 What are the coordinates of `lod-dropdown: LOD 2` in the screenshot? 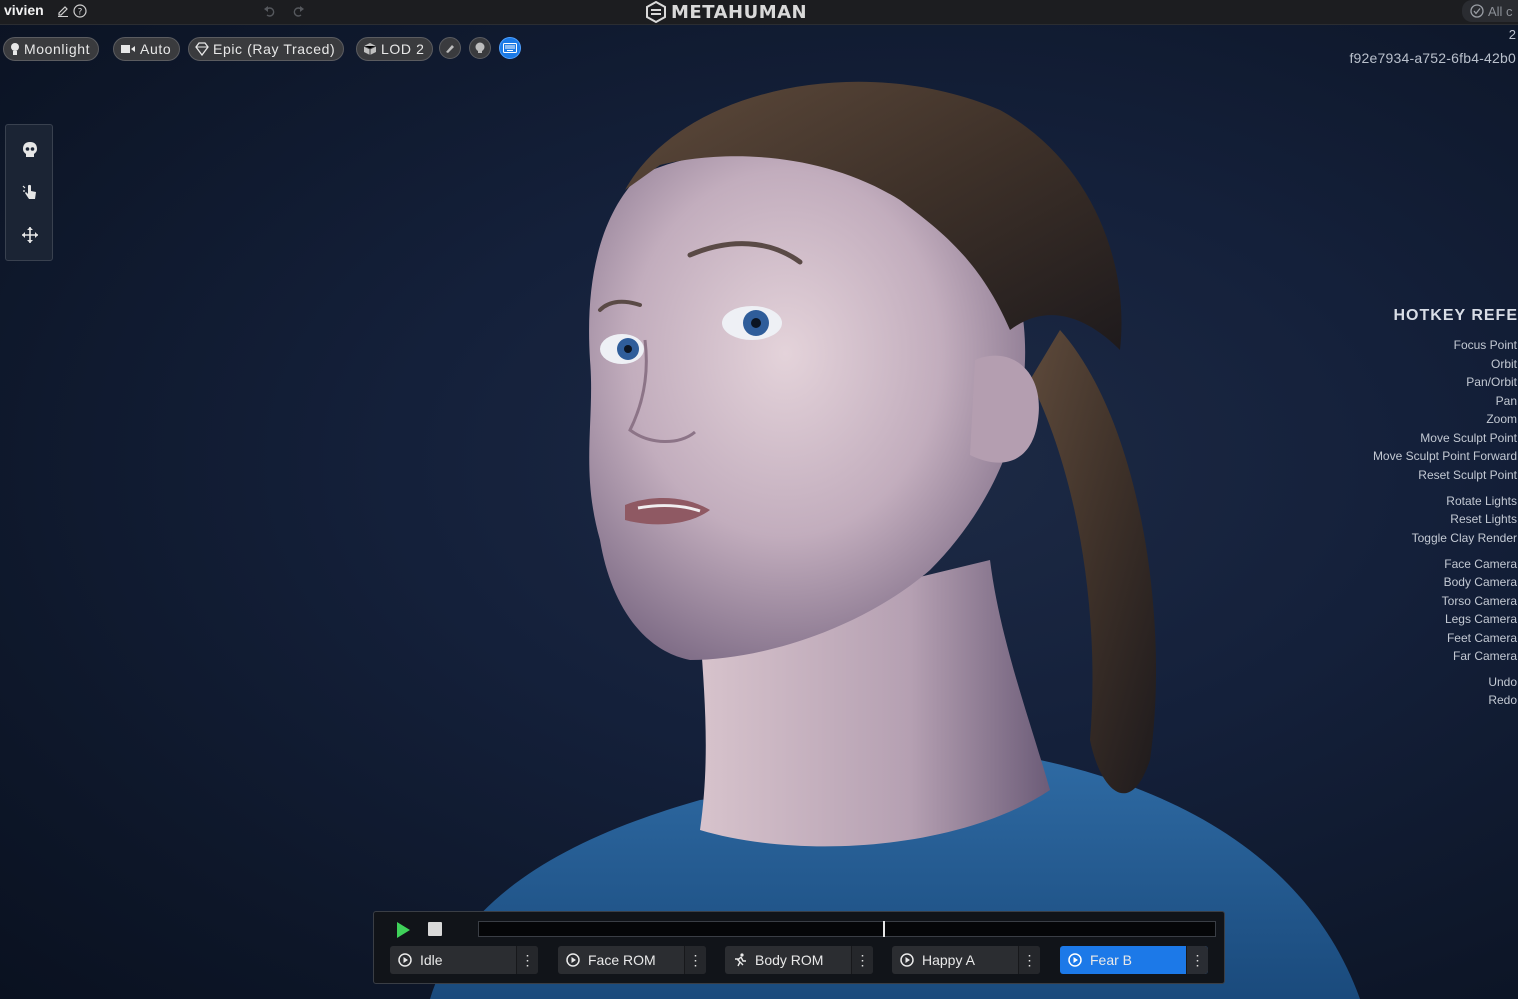 It's located at (395, 49).